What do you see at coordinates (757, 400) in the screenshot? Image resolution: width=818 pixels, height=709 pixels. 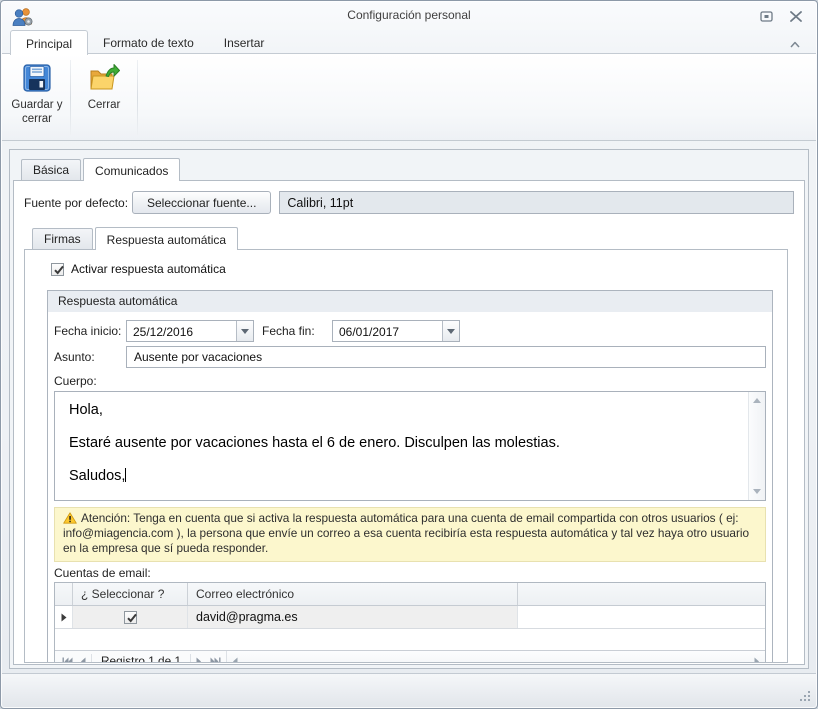 I see `scroll-up-icon` at bounding box center [757, 400].